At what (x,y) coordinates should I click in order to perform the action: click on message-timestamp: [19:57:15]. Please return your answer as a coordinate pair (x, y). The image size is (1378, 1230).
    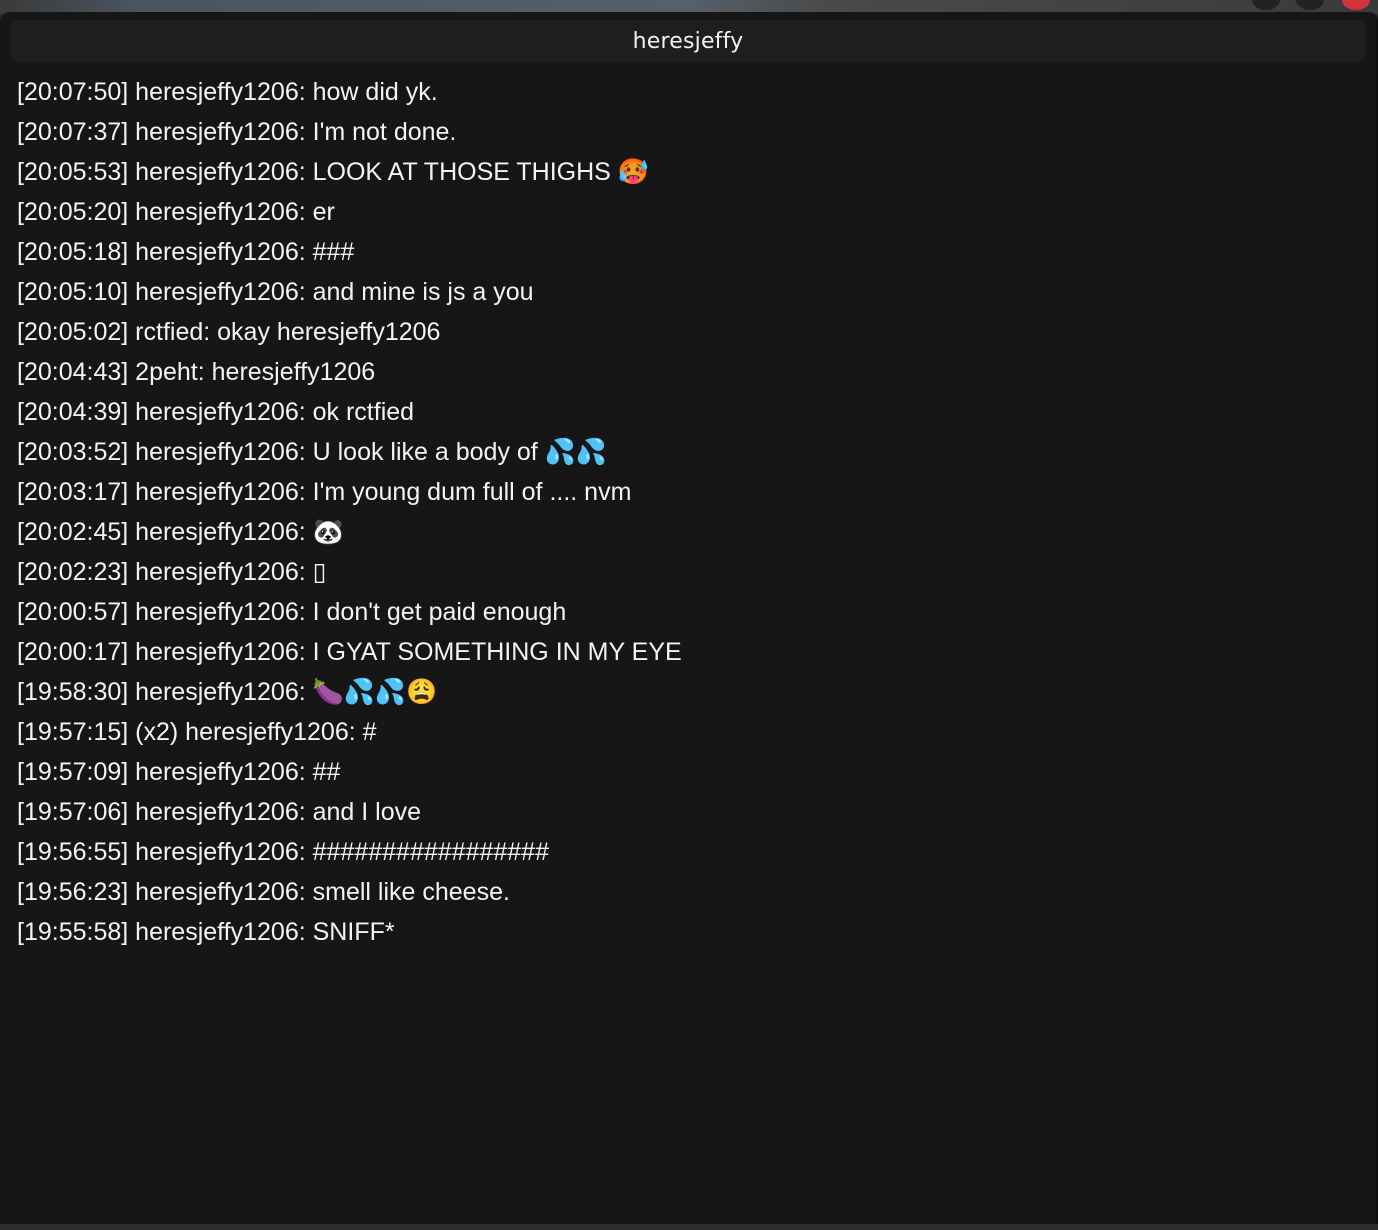
    Looking at the image, I should click on (73, 732).